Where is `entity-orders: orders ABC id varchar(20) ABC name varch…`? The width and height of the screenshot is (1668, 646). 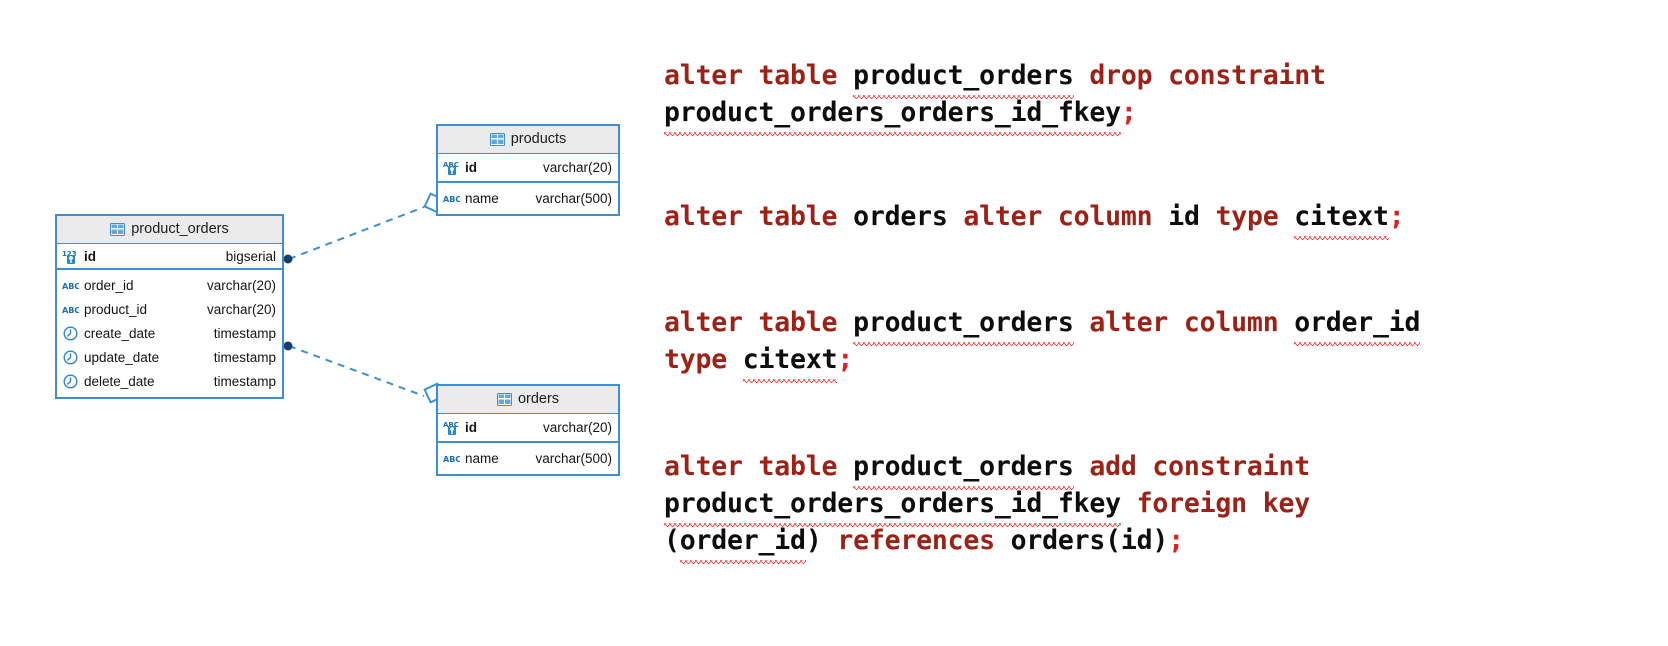
entity-orders: orders ABC id varchar(20) ABC name varch… is located at coordinates (528, 430).